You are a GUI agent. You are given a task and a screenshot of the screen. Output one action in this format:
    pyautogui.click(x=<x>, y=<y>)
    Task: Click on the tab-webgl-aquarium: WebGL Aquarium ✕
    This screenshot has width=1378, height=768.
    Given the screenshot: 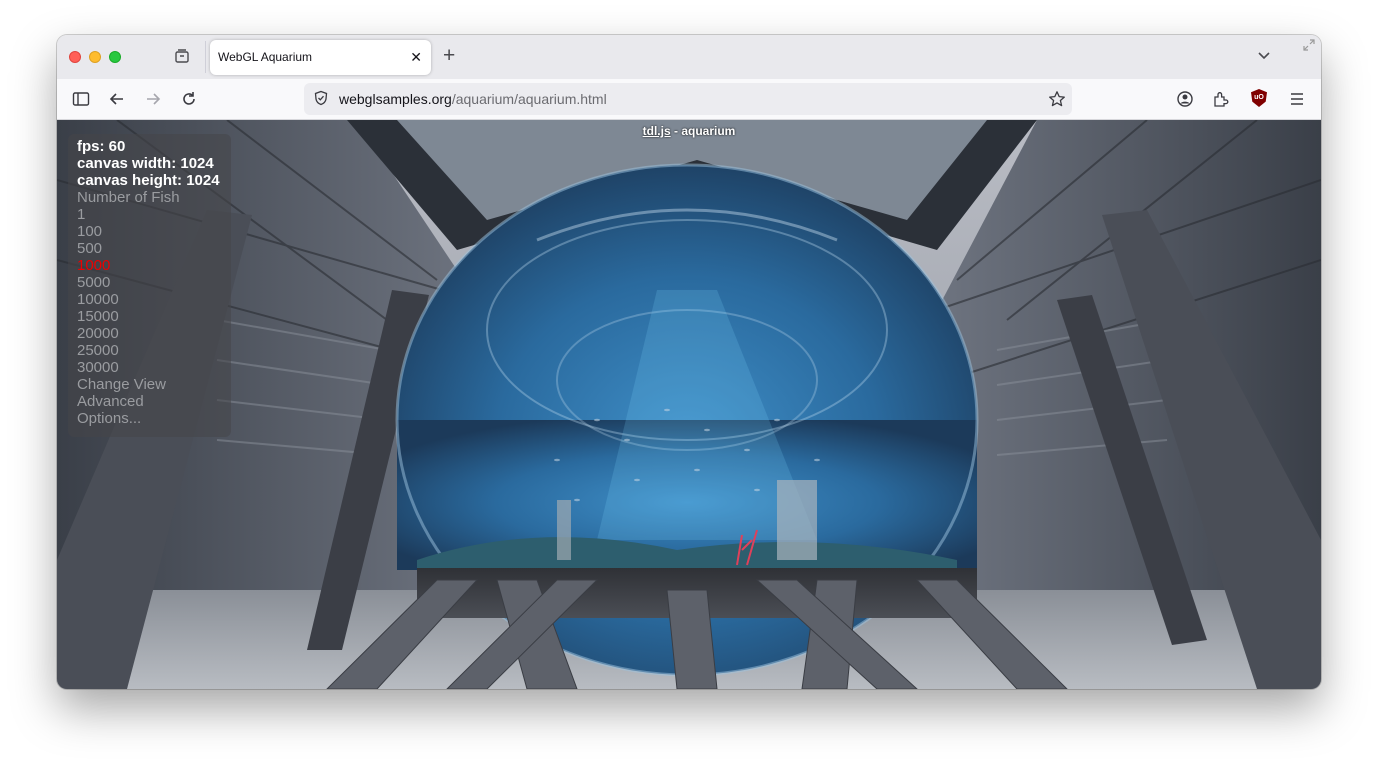 What is the action you would take?
    pyautogui.click(x=320, y=57)
    